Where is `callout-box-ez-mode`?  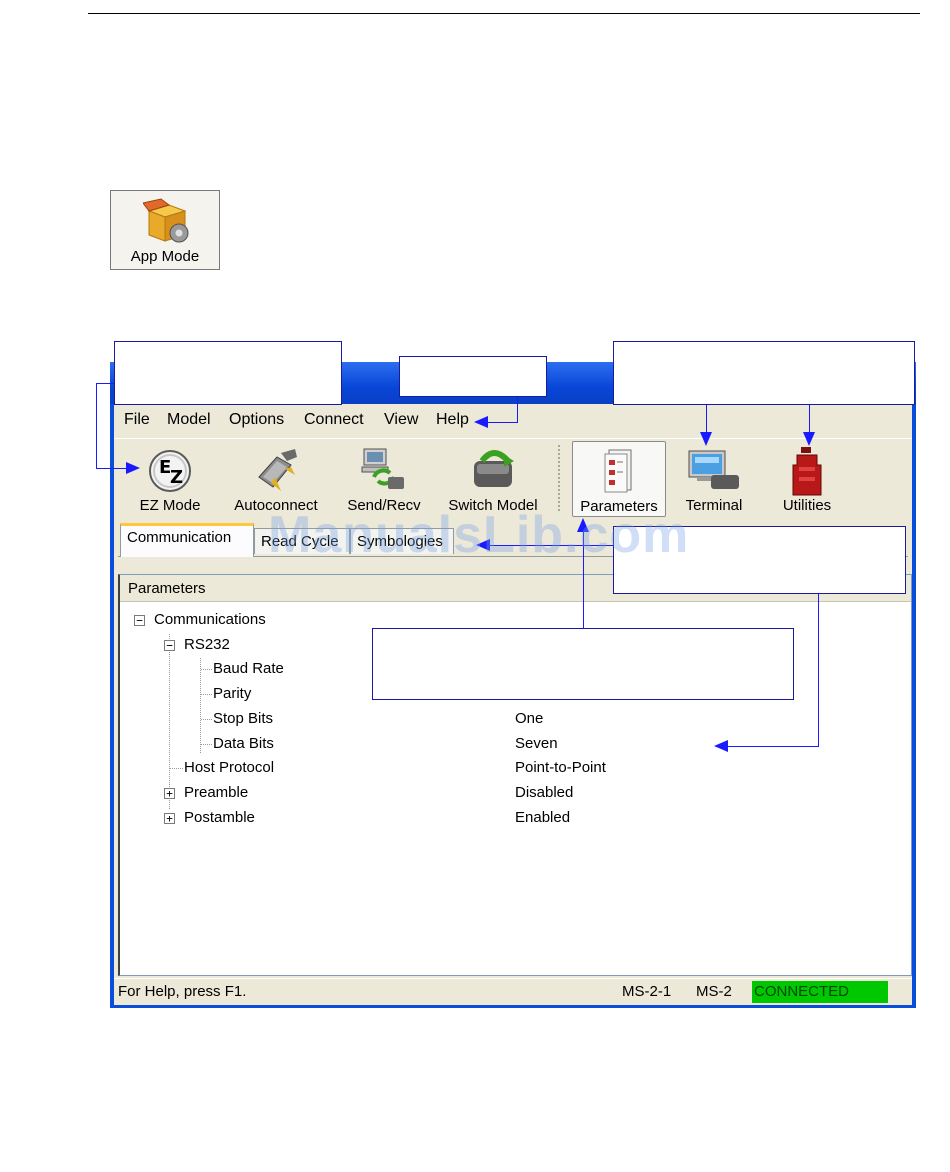 callout-box-ez-mode is located at coordinates (228, 373).